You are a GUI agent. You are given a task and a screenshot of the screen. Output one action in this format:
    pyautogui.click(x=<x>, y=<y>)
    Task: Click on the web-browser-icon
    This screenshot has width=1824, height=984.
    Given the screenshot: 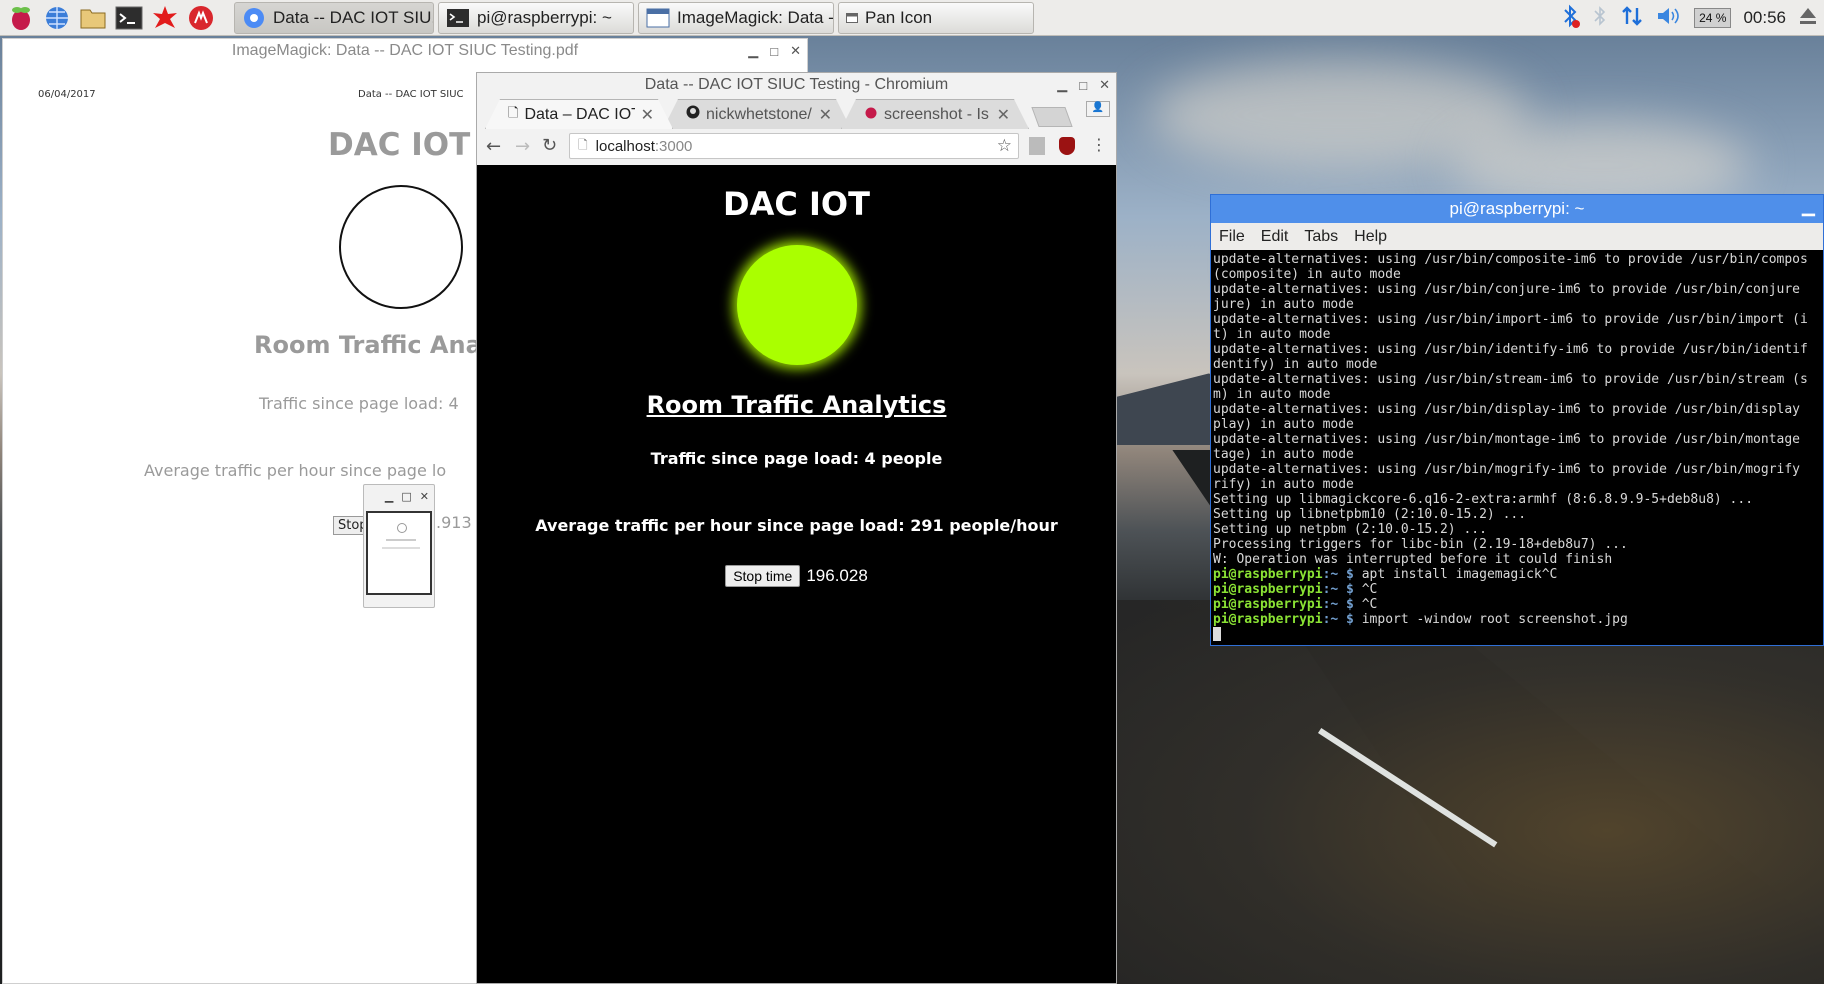 What is the action you would take?
    pyautogui.click(x=57, y=18)
    